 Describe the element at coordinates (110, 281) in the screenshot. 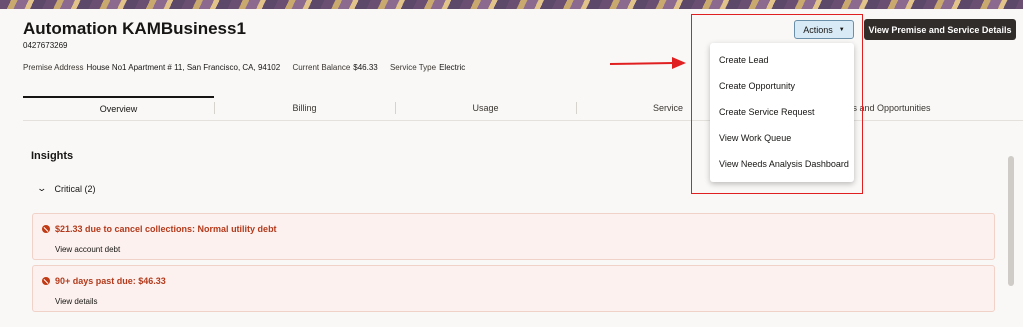

I see `insight-card-title-text: 90+ days past due: $46.33` at that location.